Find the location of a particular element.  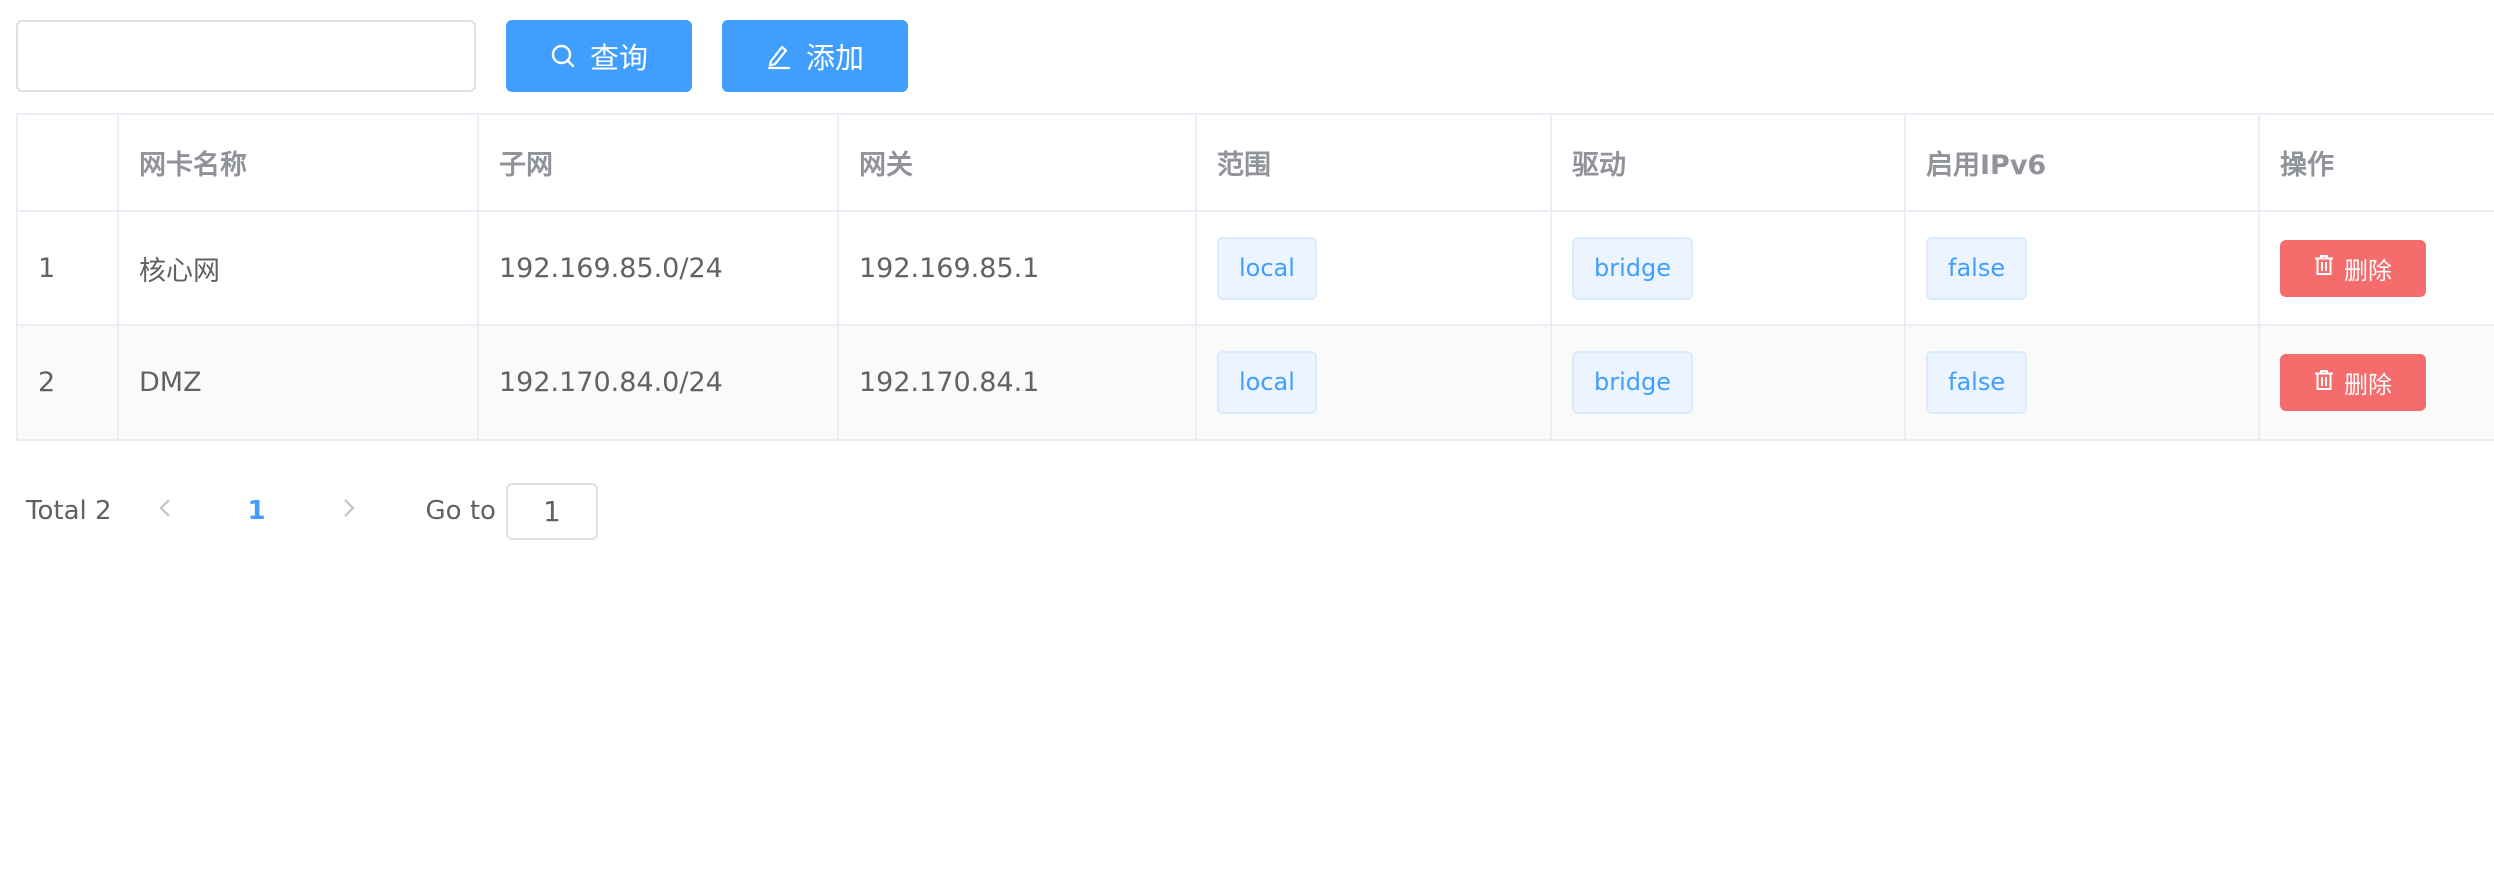

page-number-current: 1 is located at coordinates (257, 511).